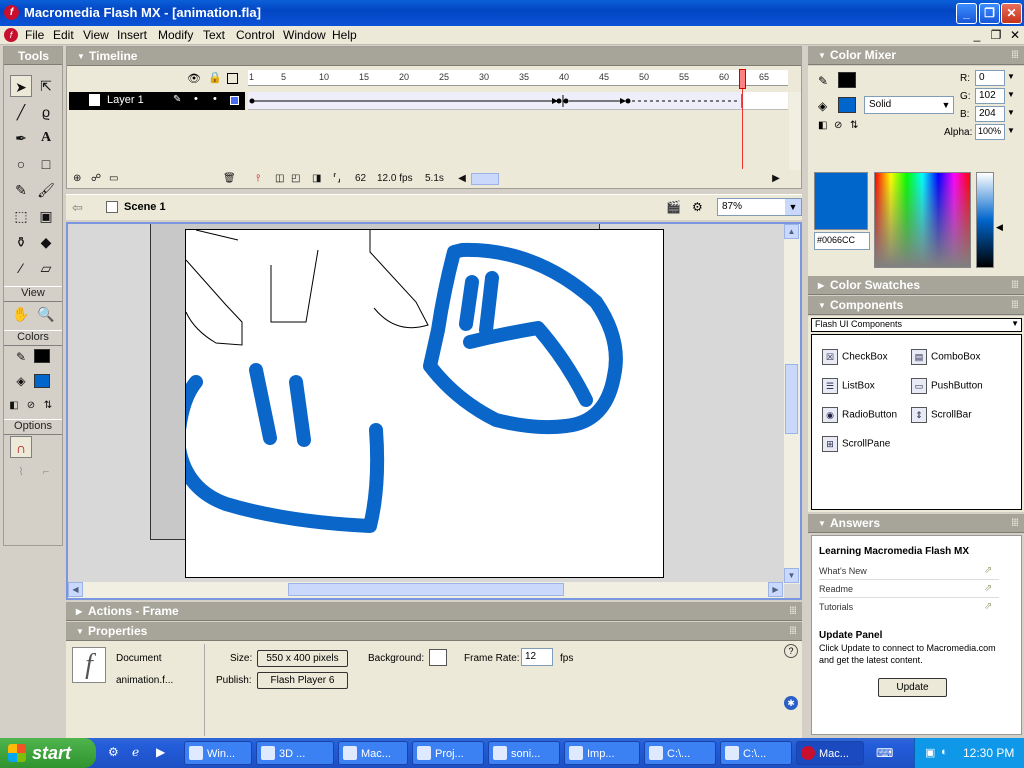 The image size is (1024, 768). What do you see at coordinates (21, 112) in the screenshot?
I see `line-tool-icon: ╱` at bounding box center [21, 112].